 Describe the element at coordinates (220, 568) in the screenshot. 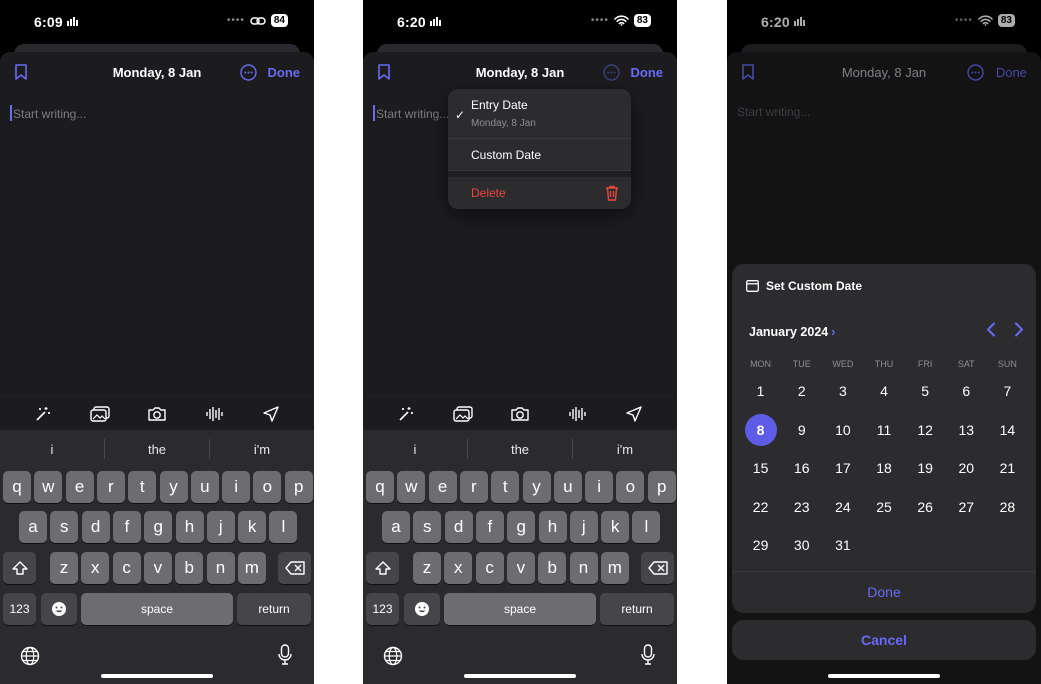

I see `key-n: n` at that location.